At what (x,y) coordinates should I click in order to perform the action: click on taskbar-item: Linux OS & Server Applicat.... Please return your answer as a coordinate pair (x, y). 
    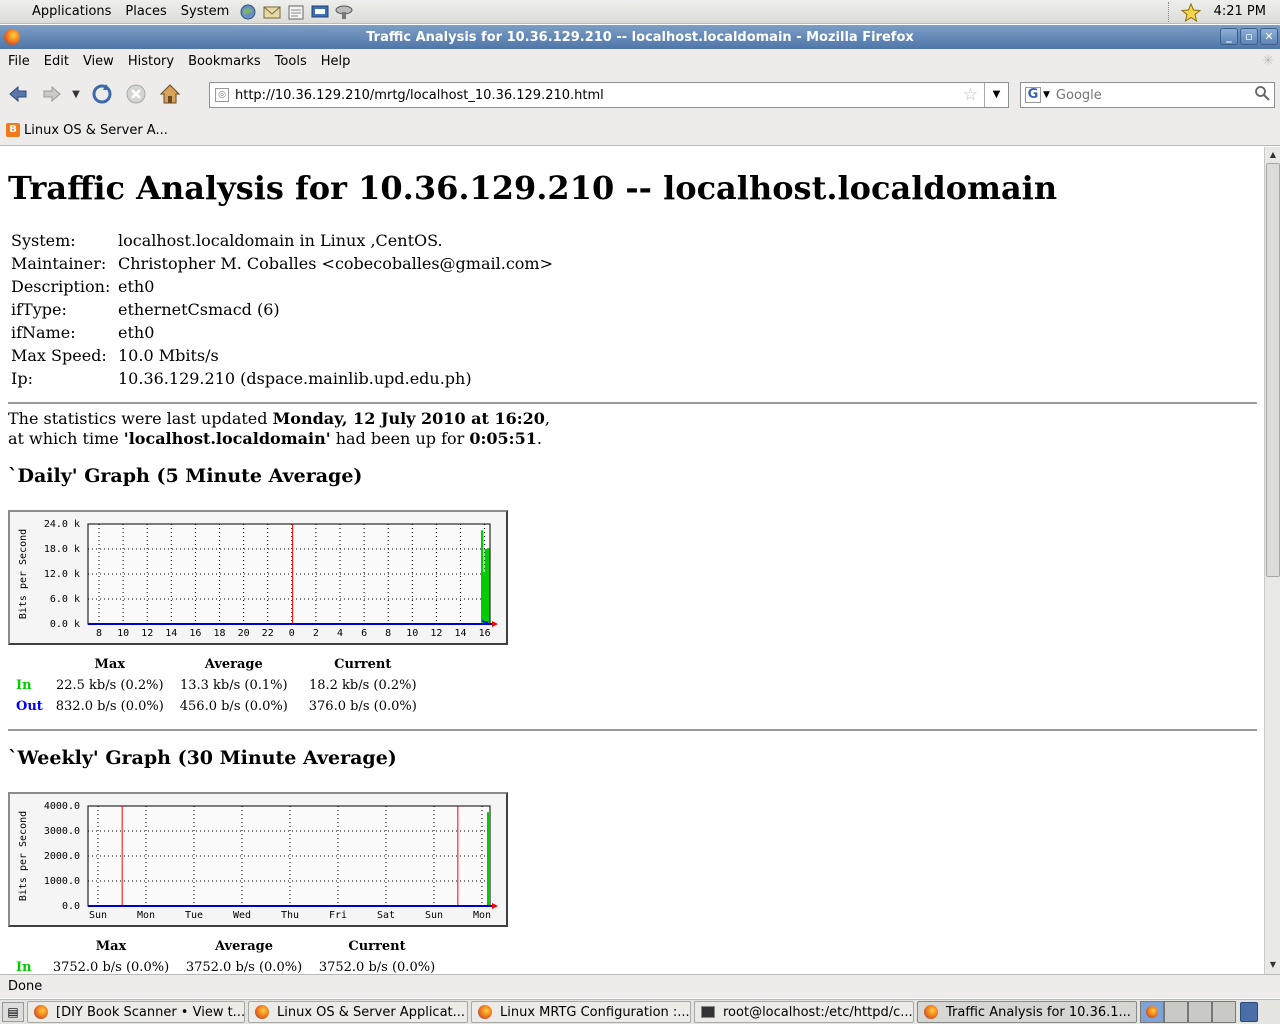
    Looking at the image, I should click on (358, 1012).